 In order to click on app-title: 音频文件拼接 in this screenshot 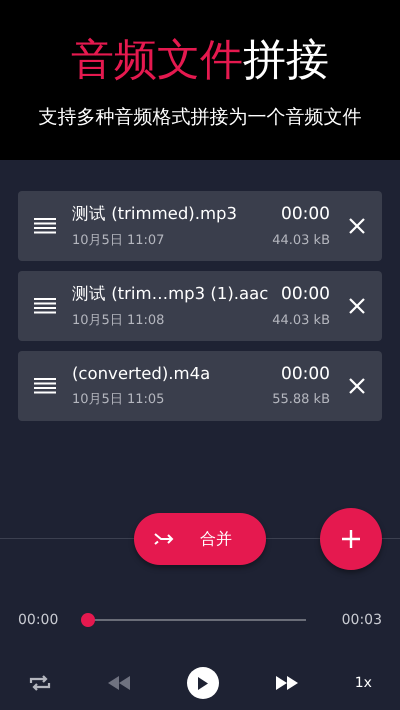, I will do `click(200, 60)`.